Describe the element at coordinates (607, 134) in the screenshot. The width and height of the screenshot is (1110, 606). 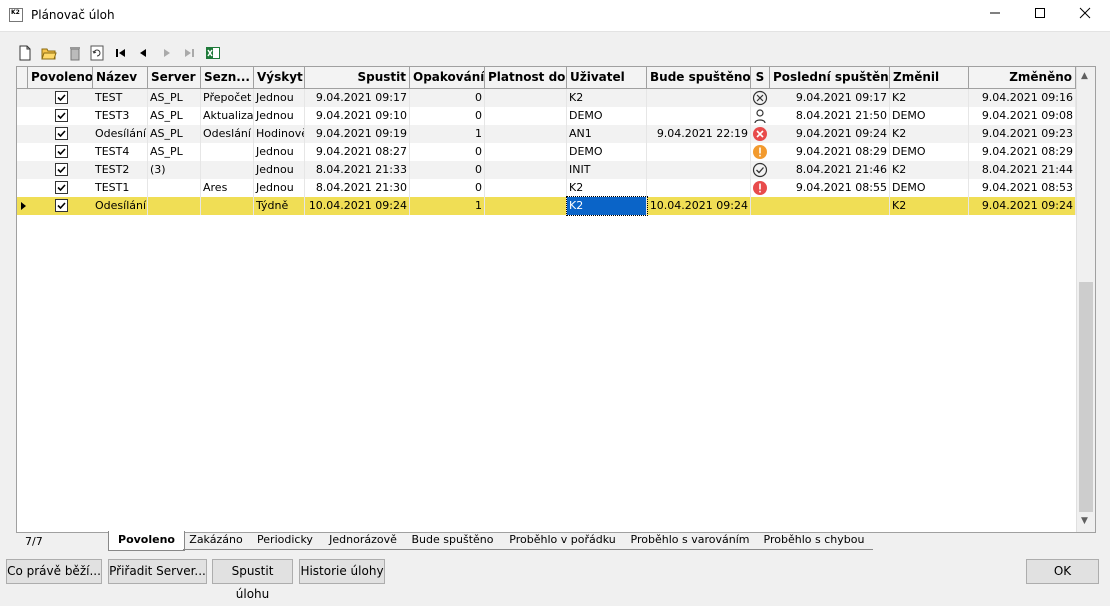
I see `cell-user: AN1` at that location.